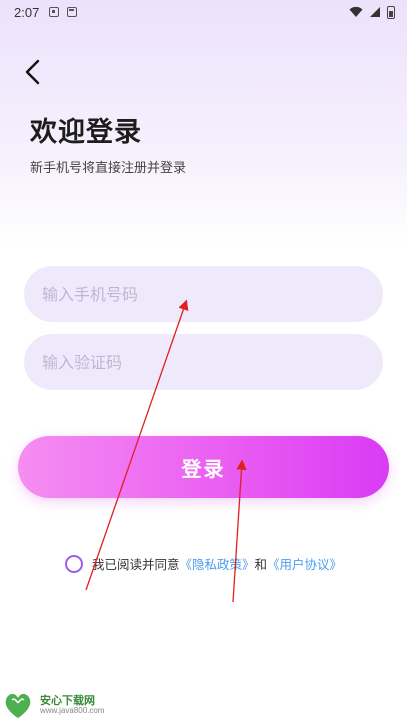 The width and height of the screenshot is (407, 725). What do you see at coordinates (54, 12) in the screenshot?
I see `notification-photo-icon` at bounding box center [54, 12].